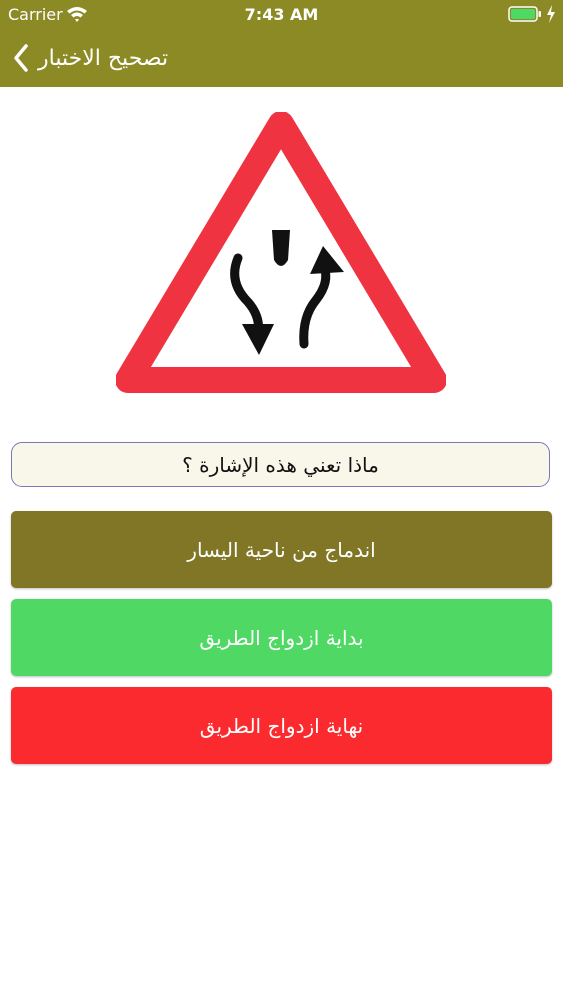 Image resolution: width=563 pixels, height=1000 pixels. I want to click on navigation-bar: تصحيح الاختبار, so click(281, 58).